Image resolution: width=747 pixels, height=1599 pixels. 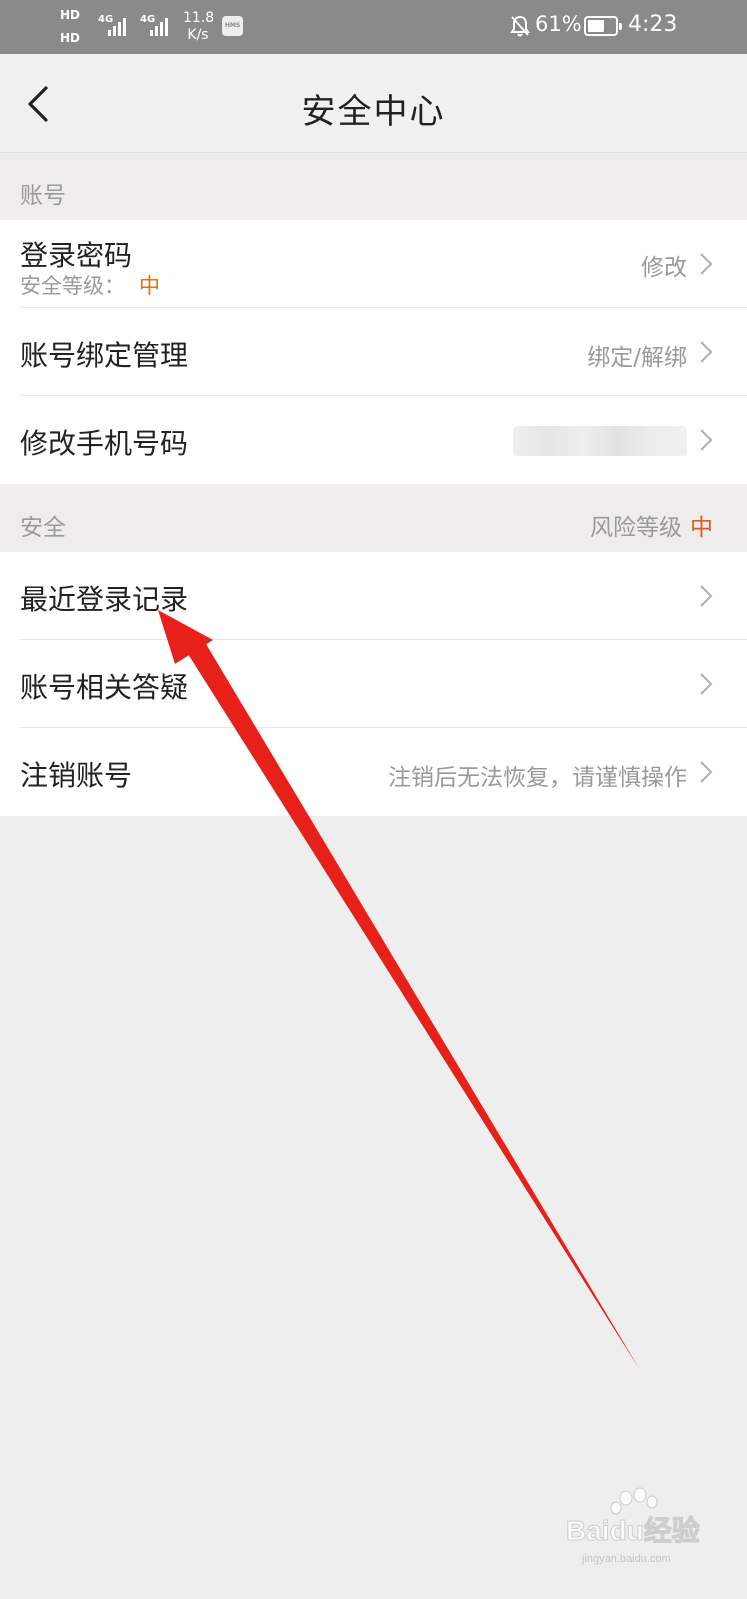 What do you see at coordinates (104, 355) in the screenshot?
I see `row-title: 账号绑定管理` at bounding box center [104, 355].